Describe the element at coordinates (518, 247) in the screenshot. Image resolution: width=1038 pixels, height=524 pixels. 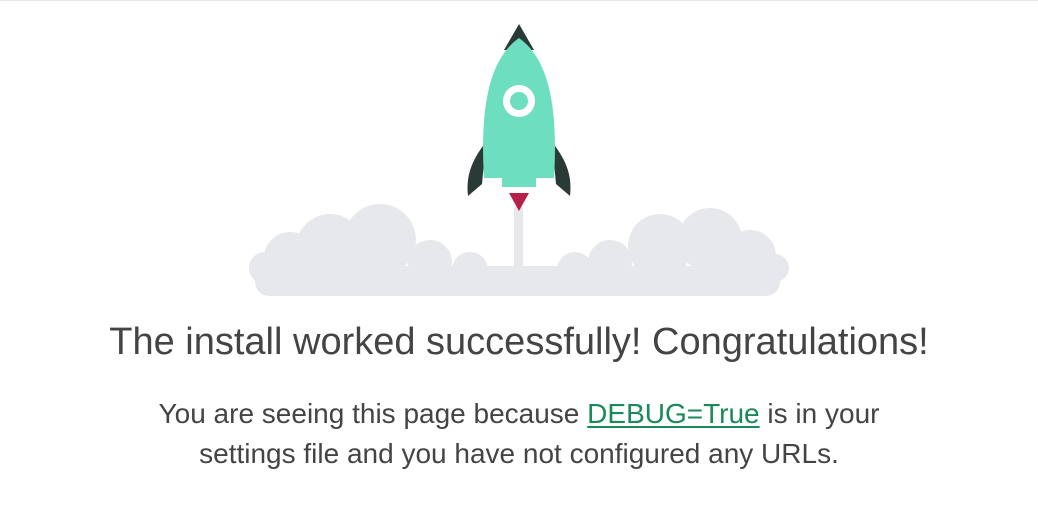
I see `exhaust-trail` at that location.